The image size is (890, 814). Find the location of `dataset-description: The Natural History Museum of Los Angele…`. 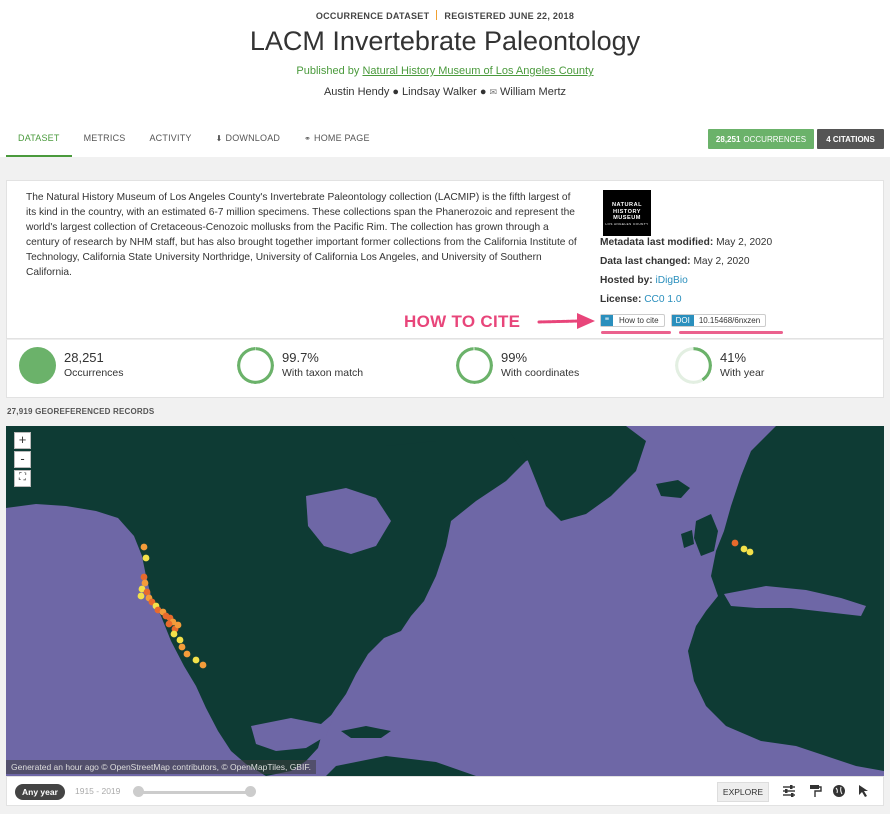

dataset-description: The Natural History Museum of Los Angele… is located at coordinates (301, 235).